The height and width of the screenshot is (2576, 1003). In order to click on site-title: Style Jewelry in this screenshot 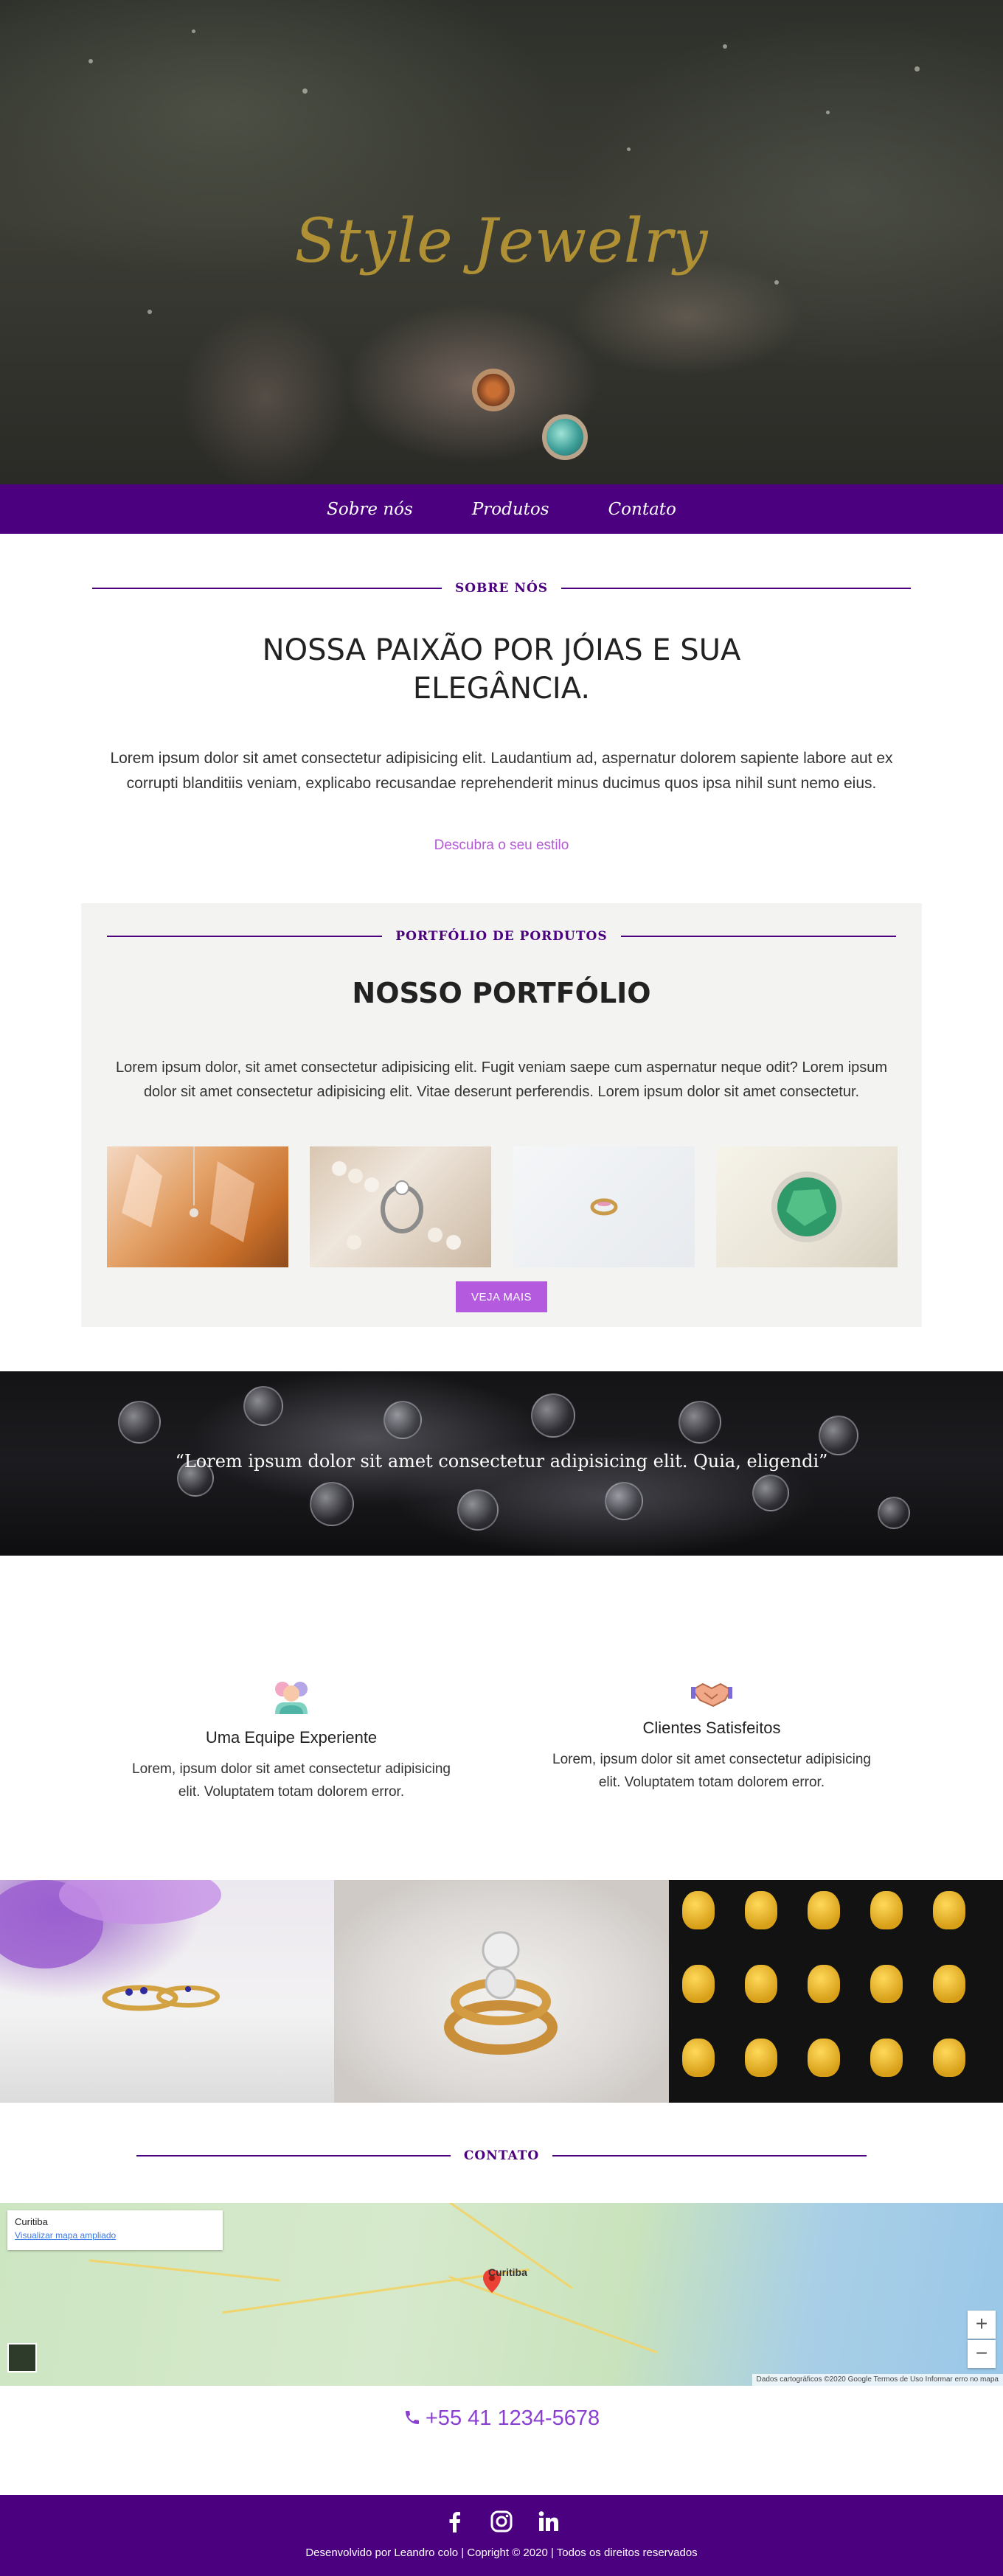, I will do `click(502, 241)`.